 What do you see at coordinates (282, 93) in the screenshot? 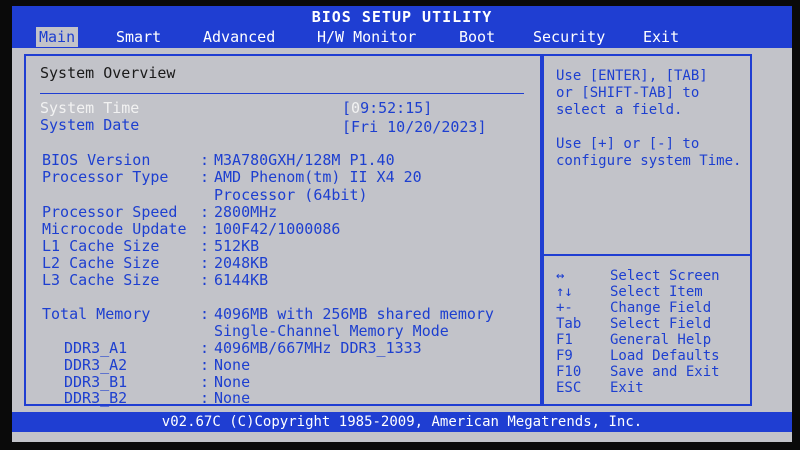
I see `section-divider` at bounding box center [282, 93].